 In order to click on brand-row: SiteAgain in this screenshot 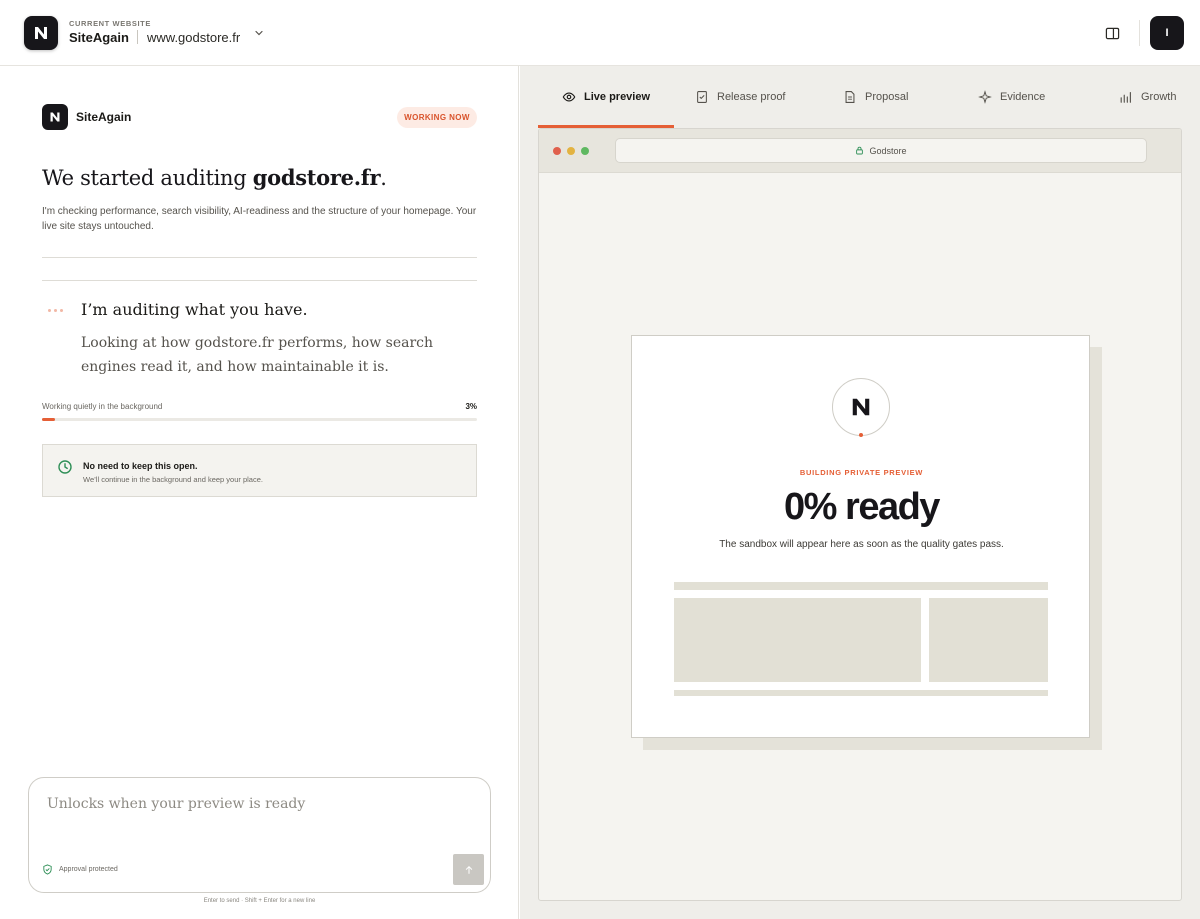, I will do `click(86, 117)`.